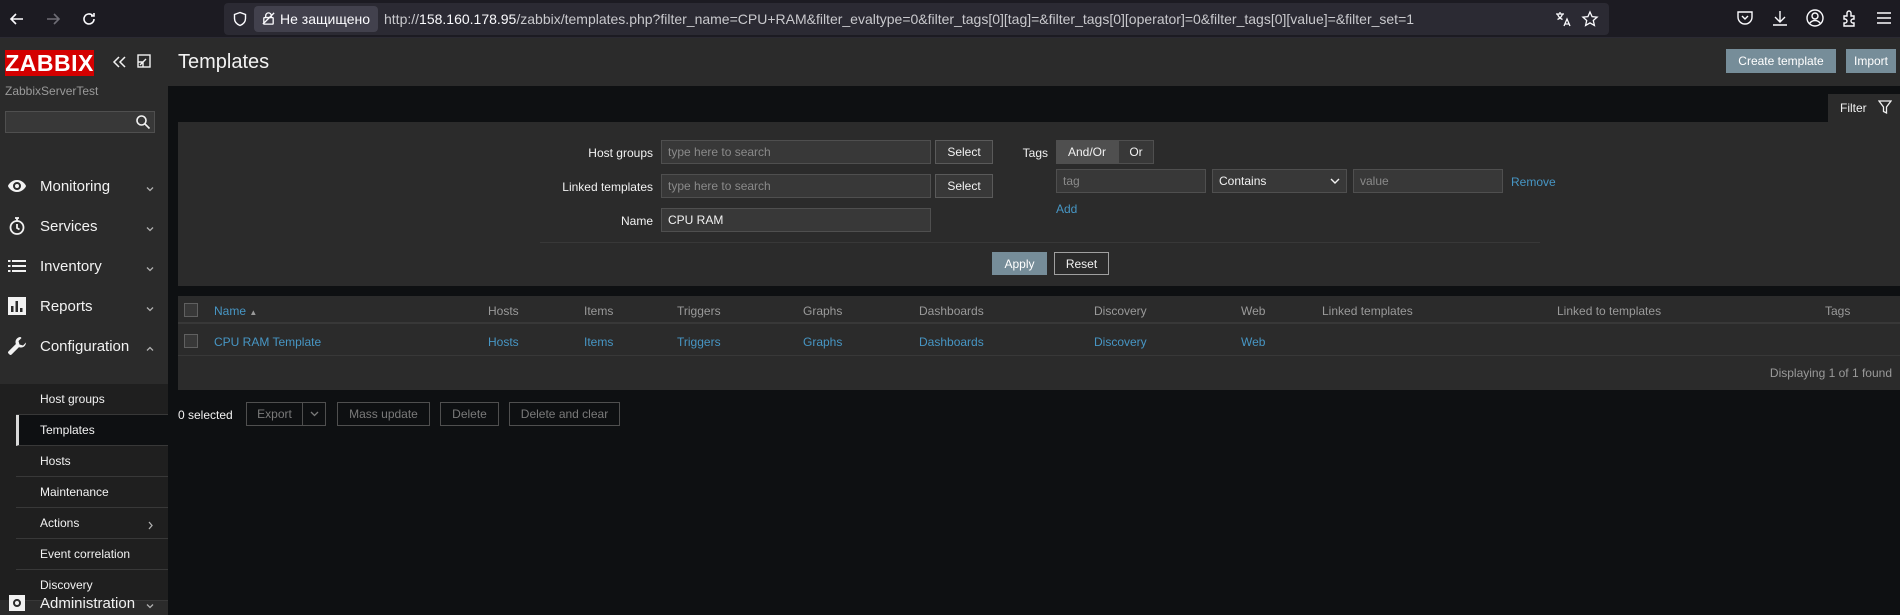  I want to click on export-button: Export, so click(274, 414).